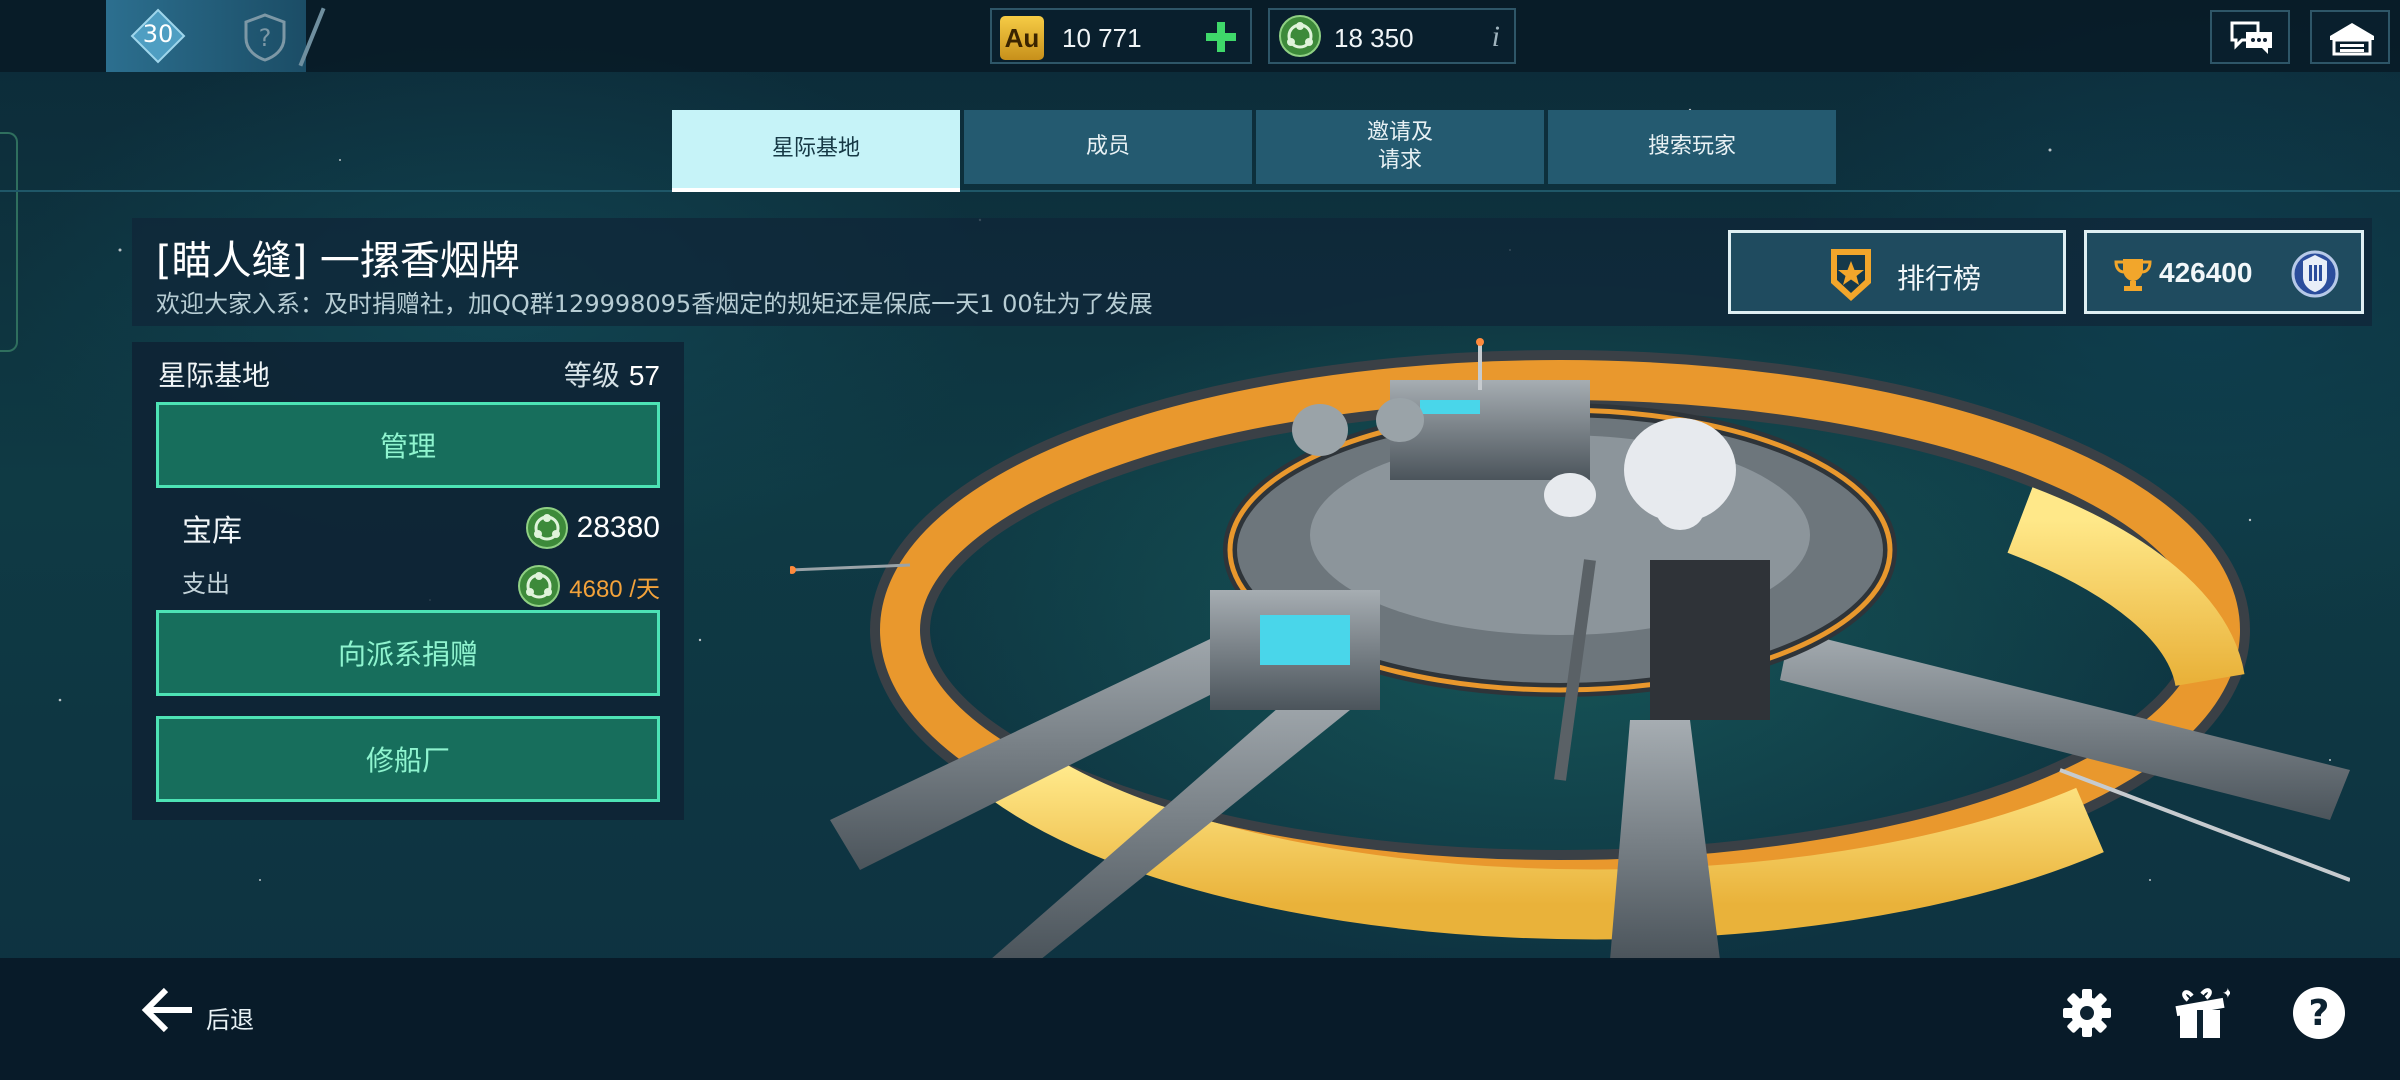  I want to click on shipyard-button: 修船厂, so click(408, 759).